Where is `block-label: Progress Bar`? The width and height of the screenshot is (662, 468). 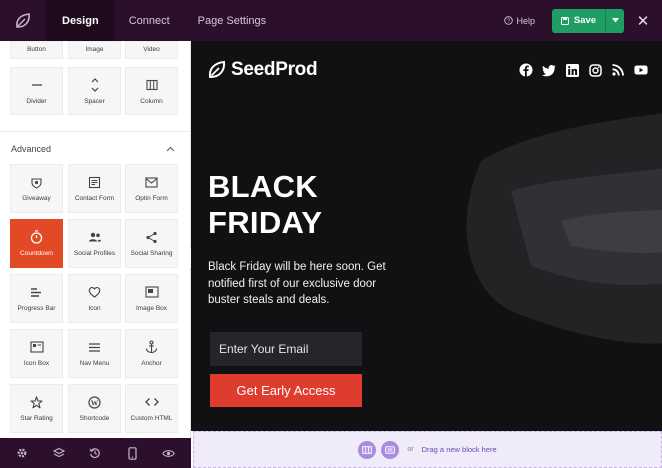 block-label: Progress Bar is located at coordinates (36, 308).